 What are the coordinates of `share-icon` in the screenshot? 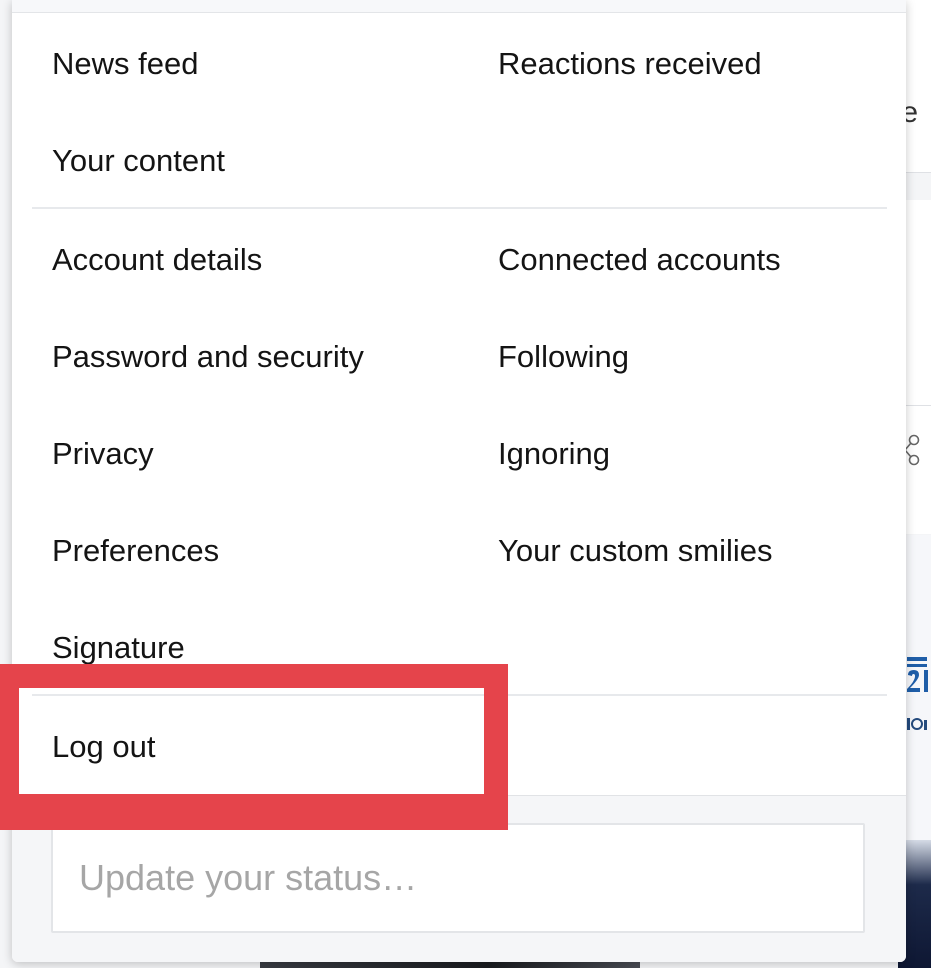 It's located at (912, 450).